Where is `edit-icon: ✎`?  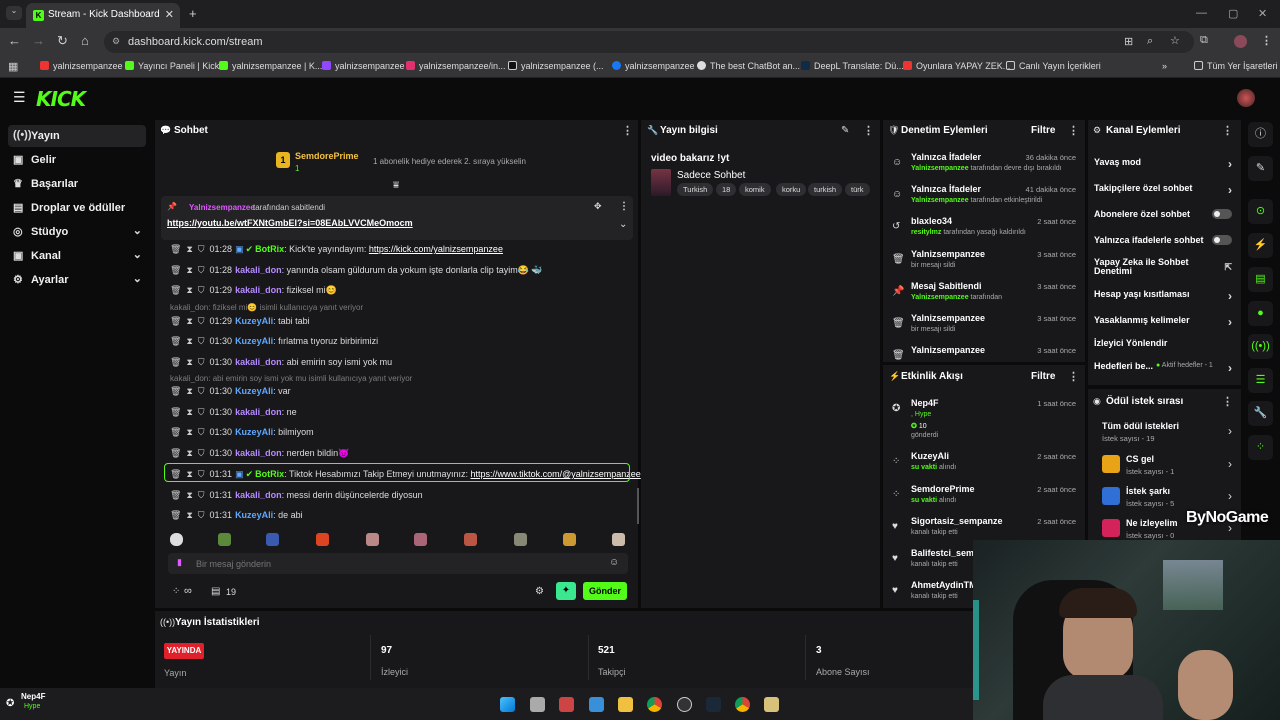
edit-icon: ✎ is located at coordinates (845, 130).